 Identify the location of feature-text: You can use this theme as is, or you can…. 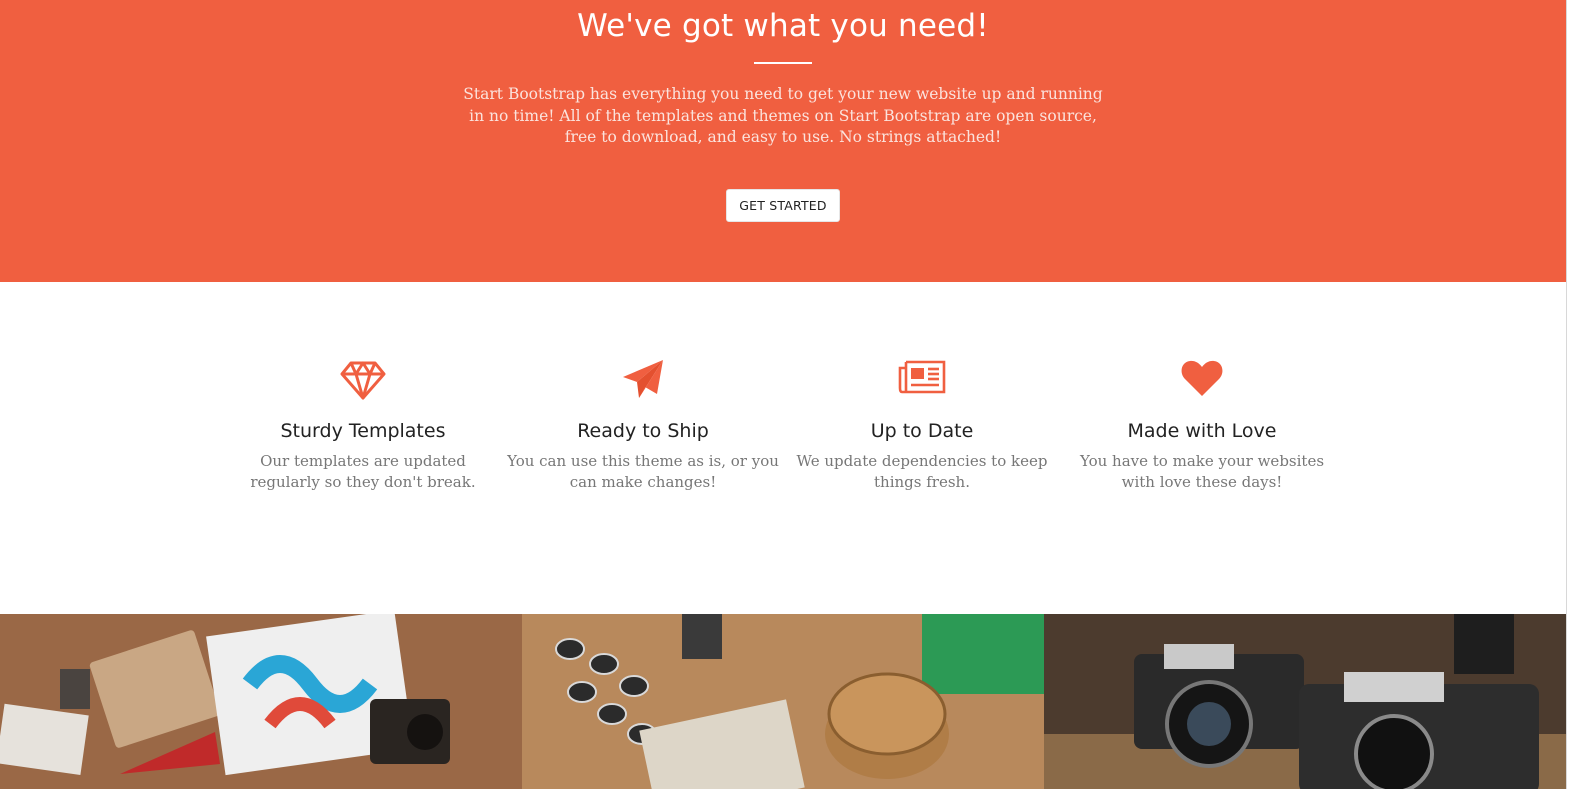
(643, 471).